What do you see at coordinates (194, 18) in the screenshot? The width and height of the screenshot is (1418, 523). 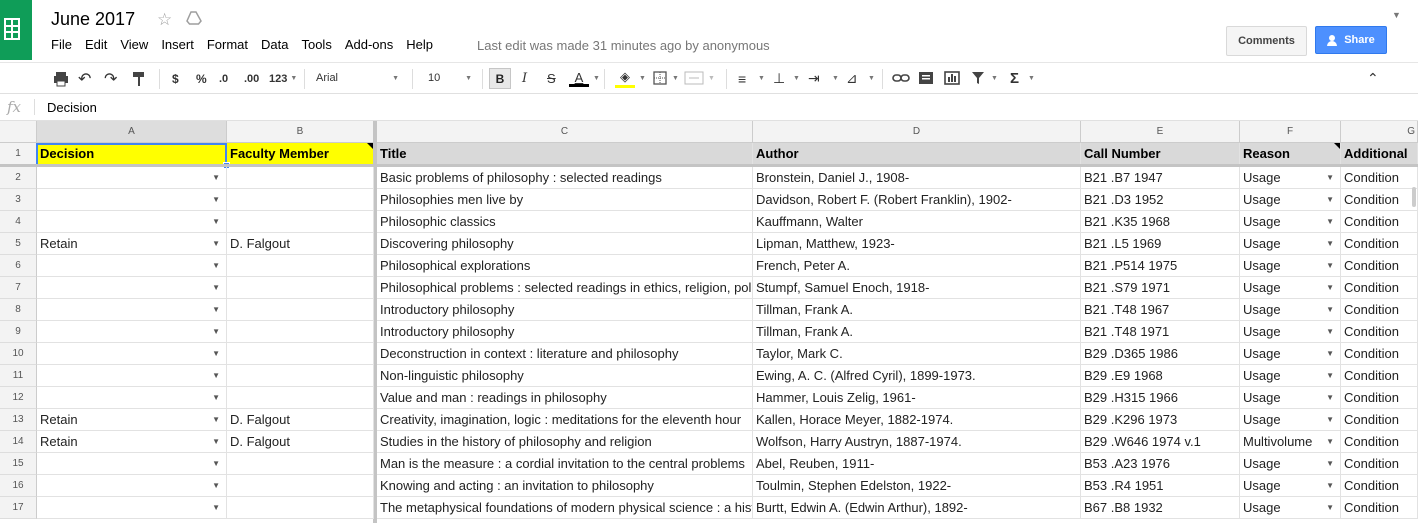 I see `move-to-folder-icon` at bounding box center [194, 18].